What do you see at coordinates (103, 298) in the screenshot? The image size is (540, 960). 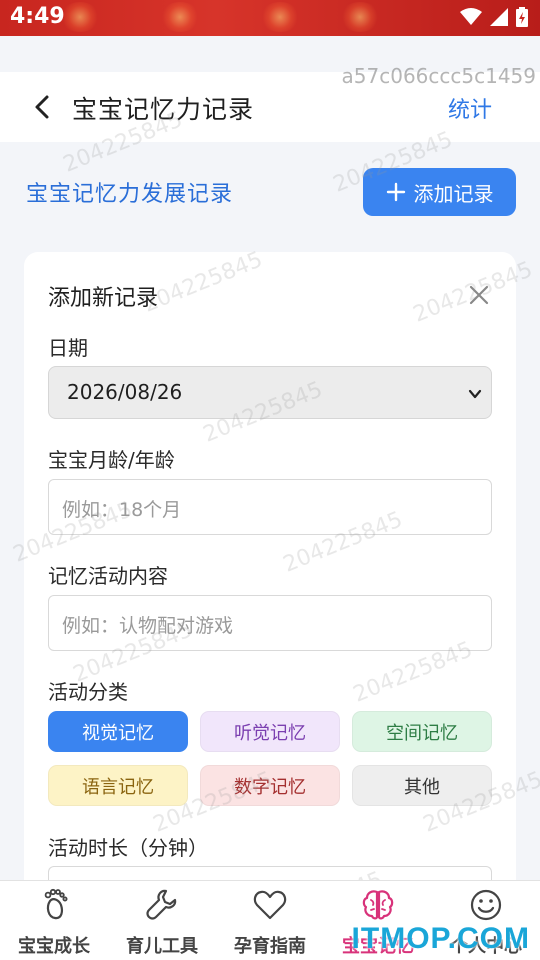 I see `form-title: 添加新记录` at bounding box center [103, 298].